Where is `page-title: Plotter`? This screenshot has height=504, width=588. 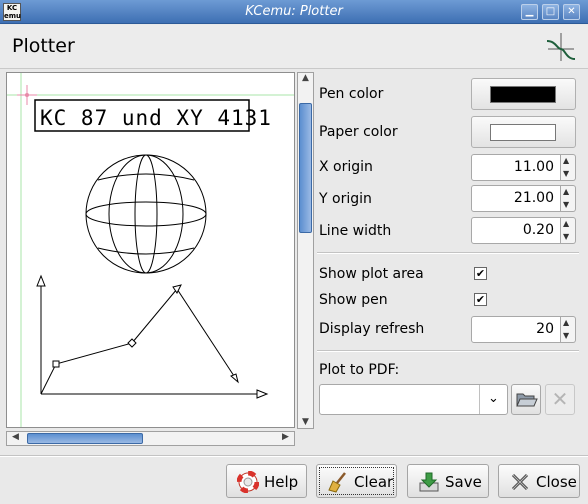
page-title: Plotter is located at coordinates (43, 46).